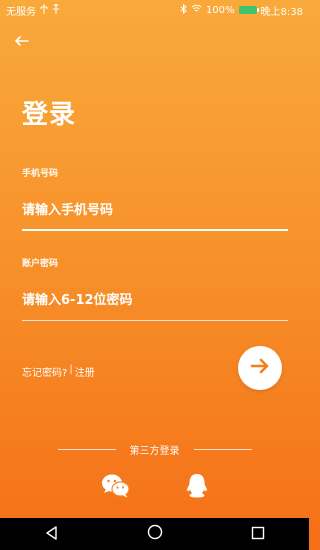  What do you see at coordinates (49, 115) in the screenshot?
I see `page-title: 登录` at bounding box center [49, 115].